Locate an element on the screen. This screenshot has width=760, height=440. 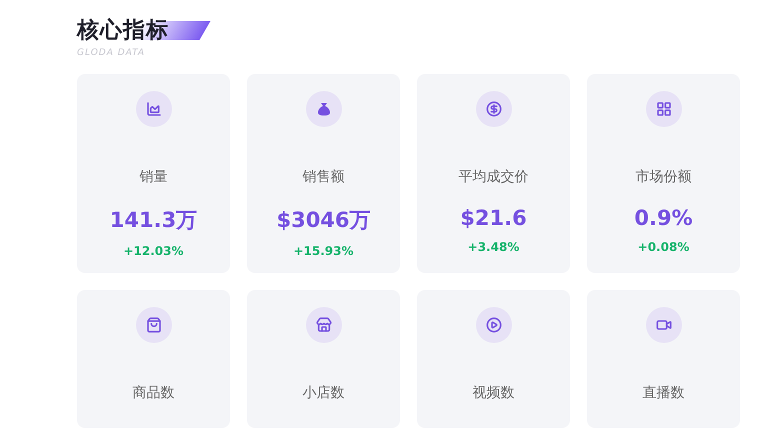
metric-label: 市场份额 is located at coordinates (664, 177).